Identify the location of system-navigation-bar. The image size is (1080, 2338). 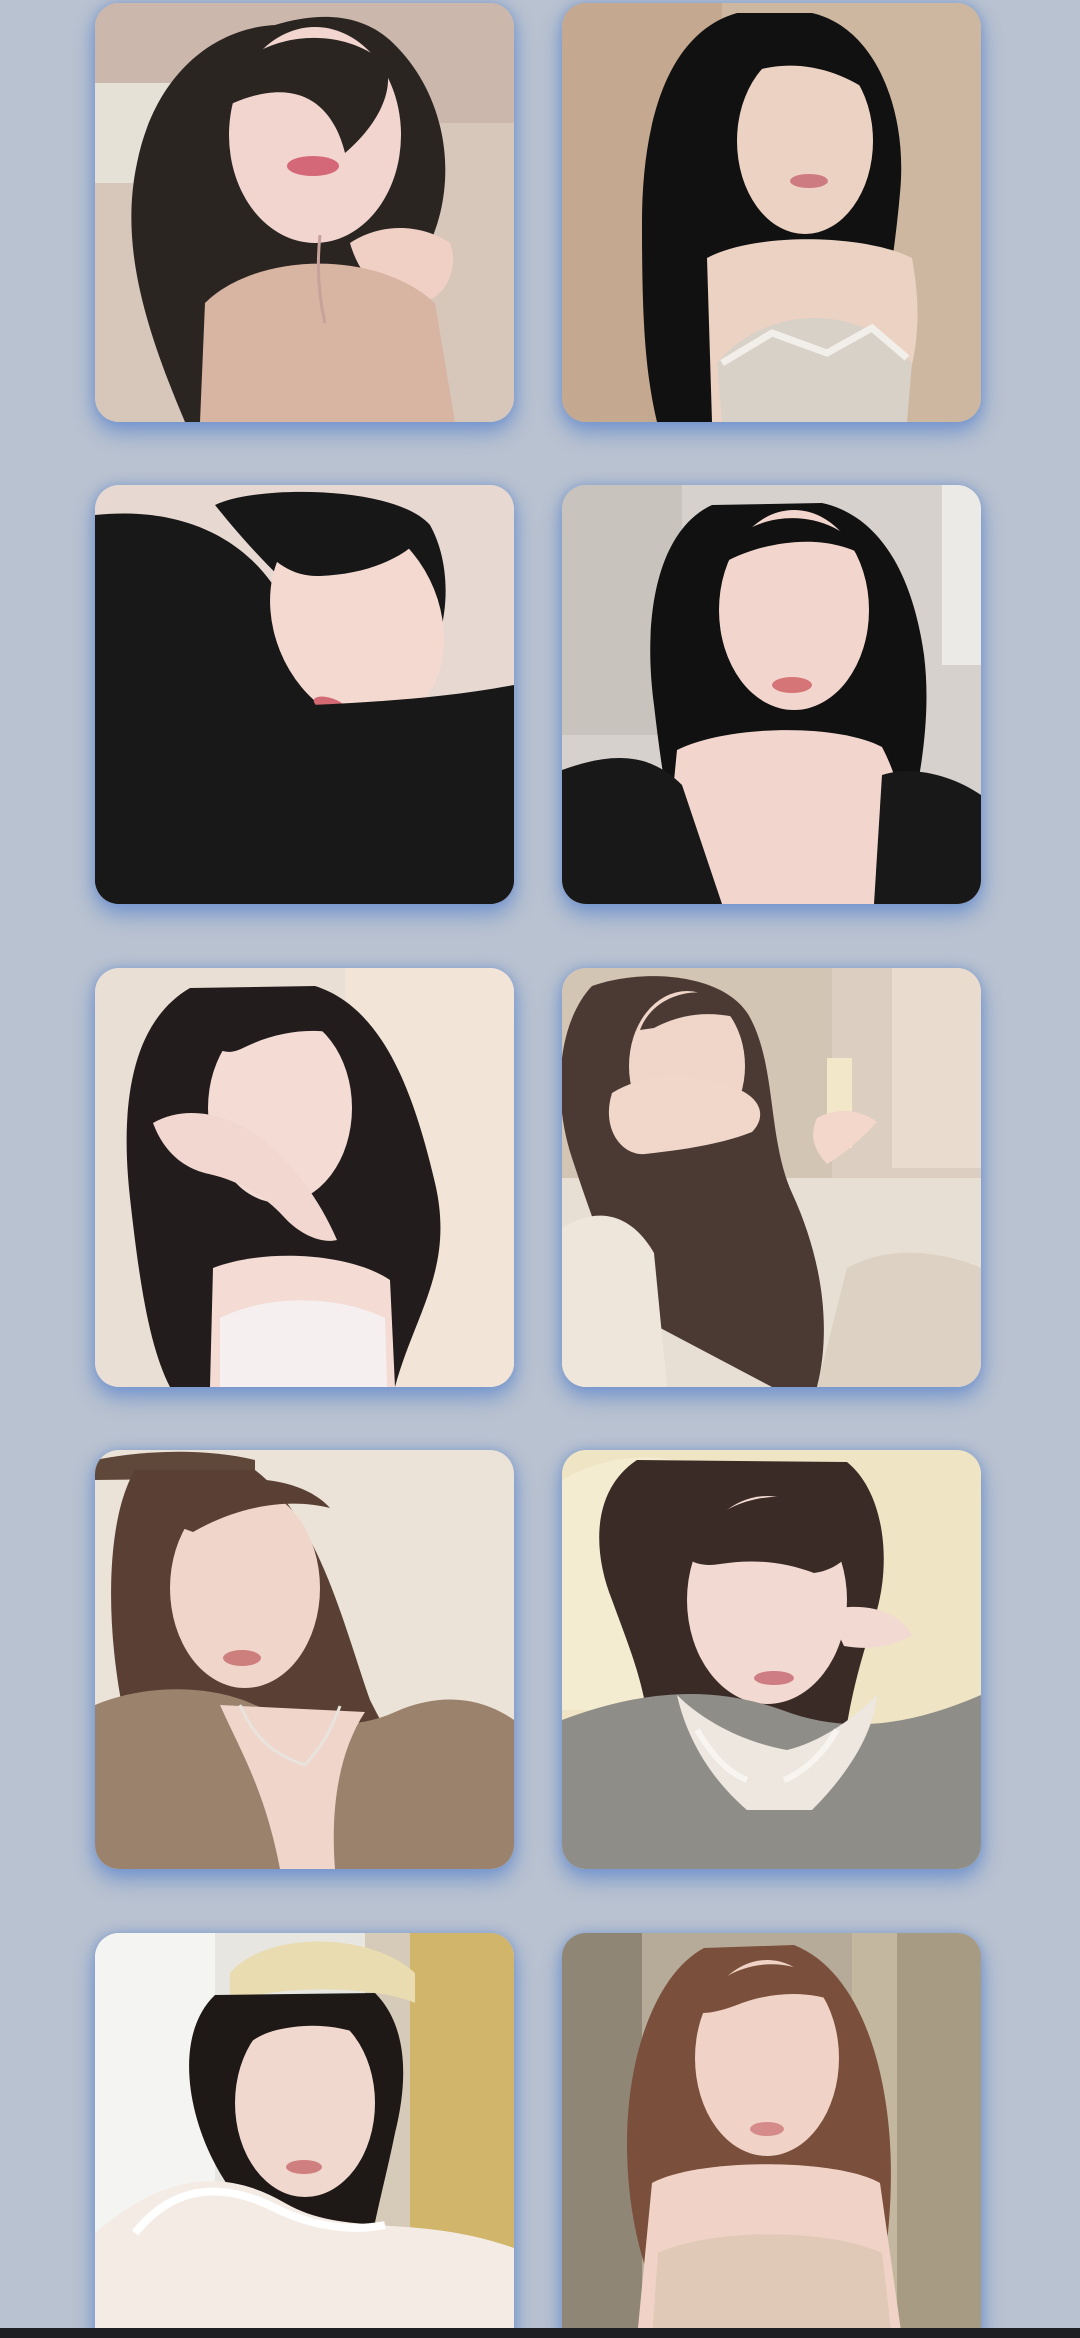
(540, 2333).